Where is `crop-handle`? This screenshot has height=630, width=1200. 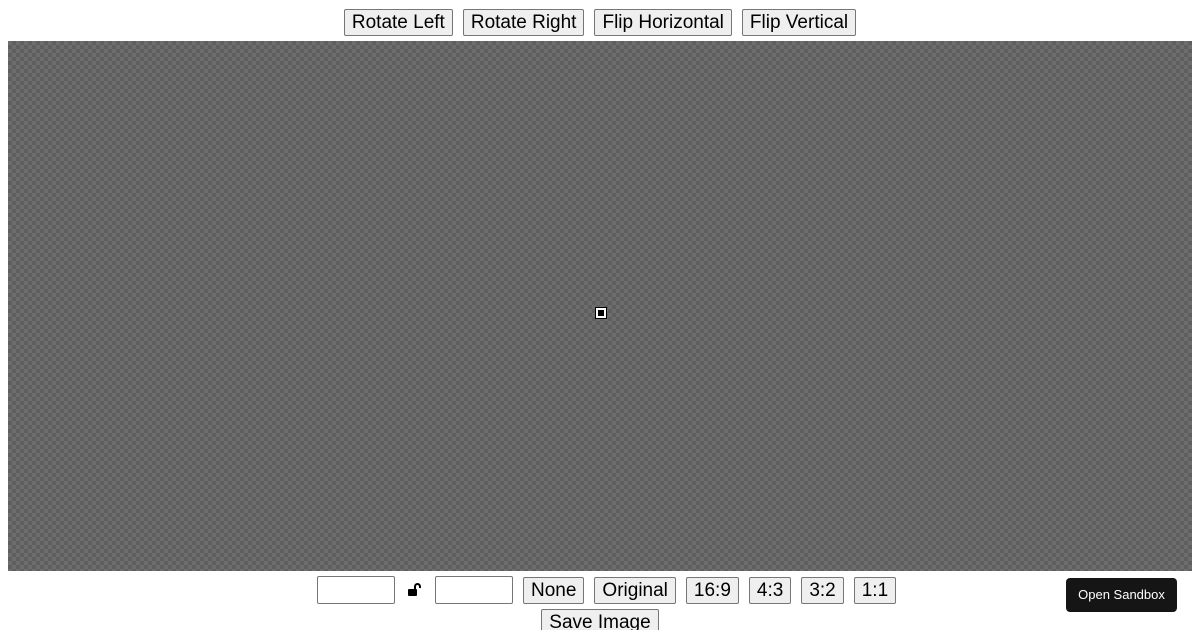
crop-handle is located at coordinates (601, 313).